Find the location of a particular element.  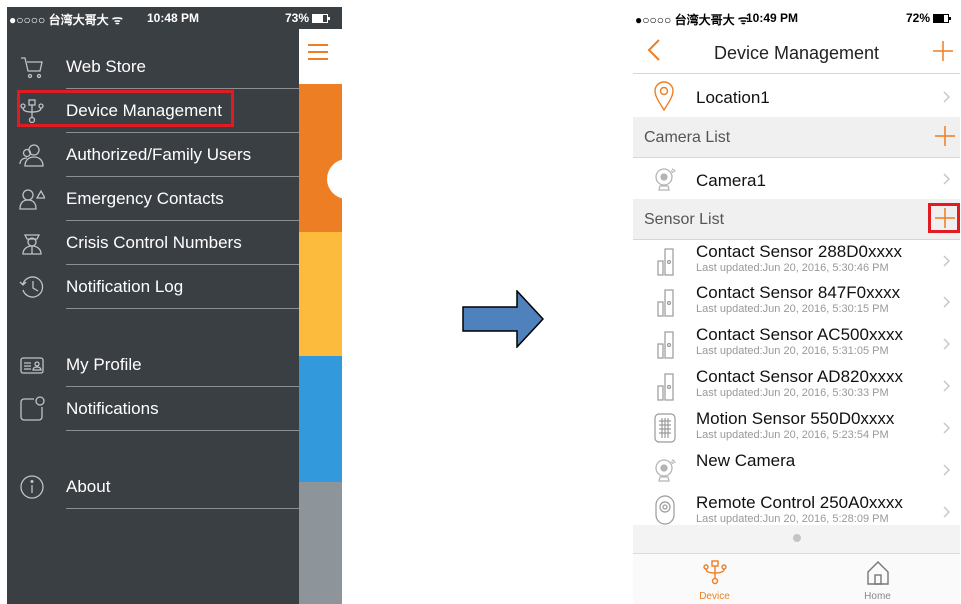

id-card-icon is located at coordinates (32, 365).